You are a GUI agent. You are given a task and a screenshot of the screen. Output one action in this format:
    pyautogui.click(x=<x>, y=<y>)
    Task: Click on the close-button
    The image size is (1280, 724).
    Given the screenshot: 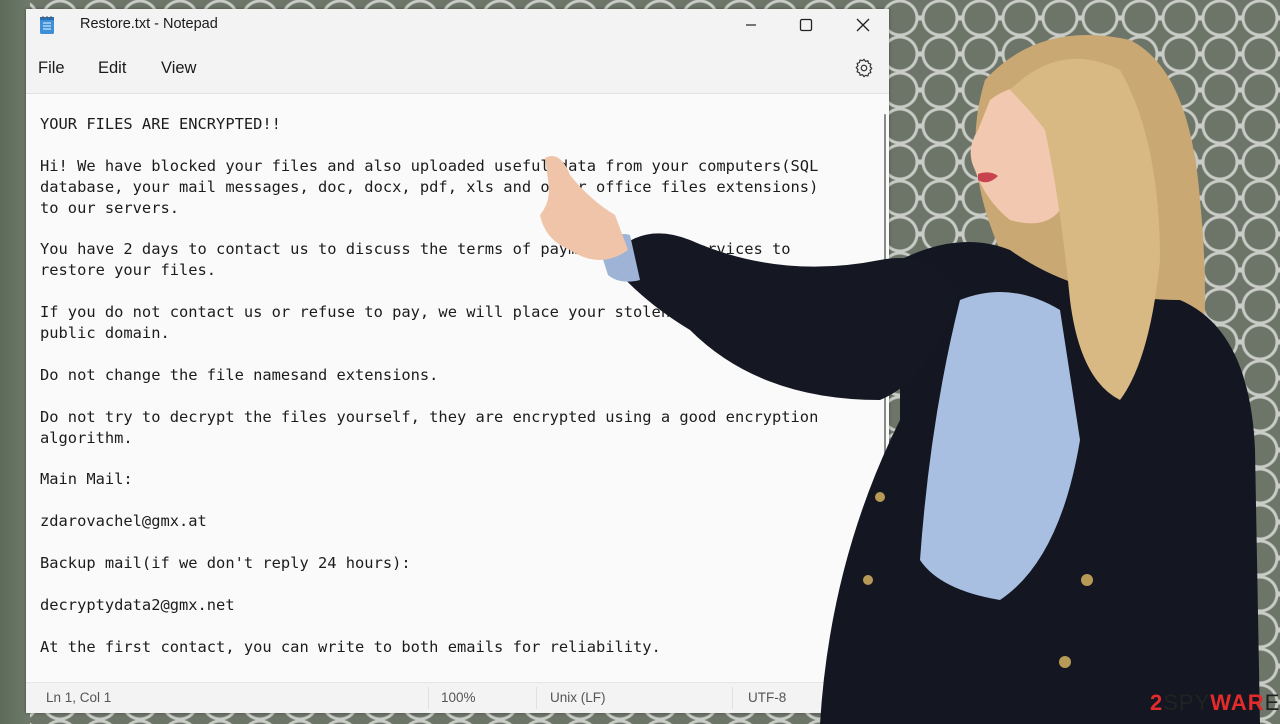 What is the action you would take?
    pyautogui.click(x=863, y=25)
    